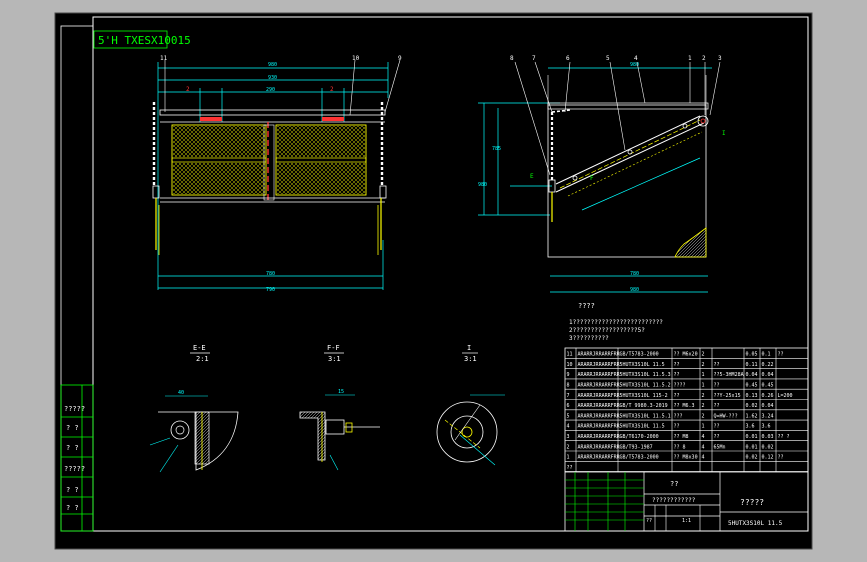 The width and height of the screenshot is (867, 562). I want to click on bom-cell: 0.22, so click(768, 365).